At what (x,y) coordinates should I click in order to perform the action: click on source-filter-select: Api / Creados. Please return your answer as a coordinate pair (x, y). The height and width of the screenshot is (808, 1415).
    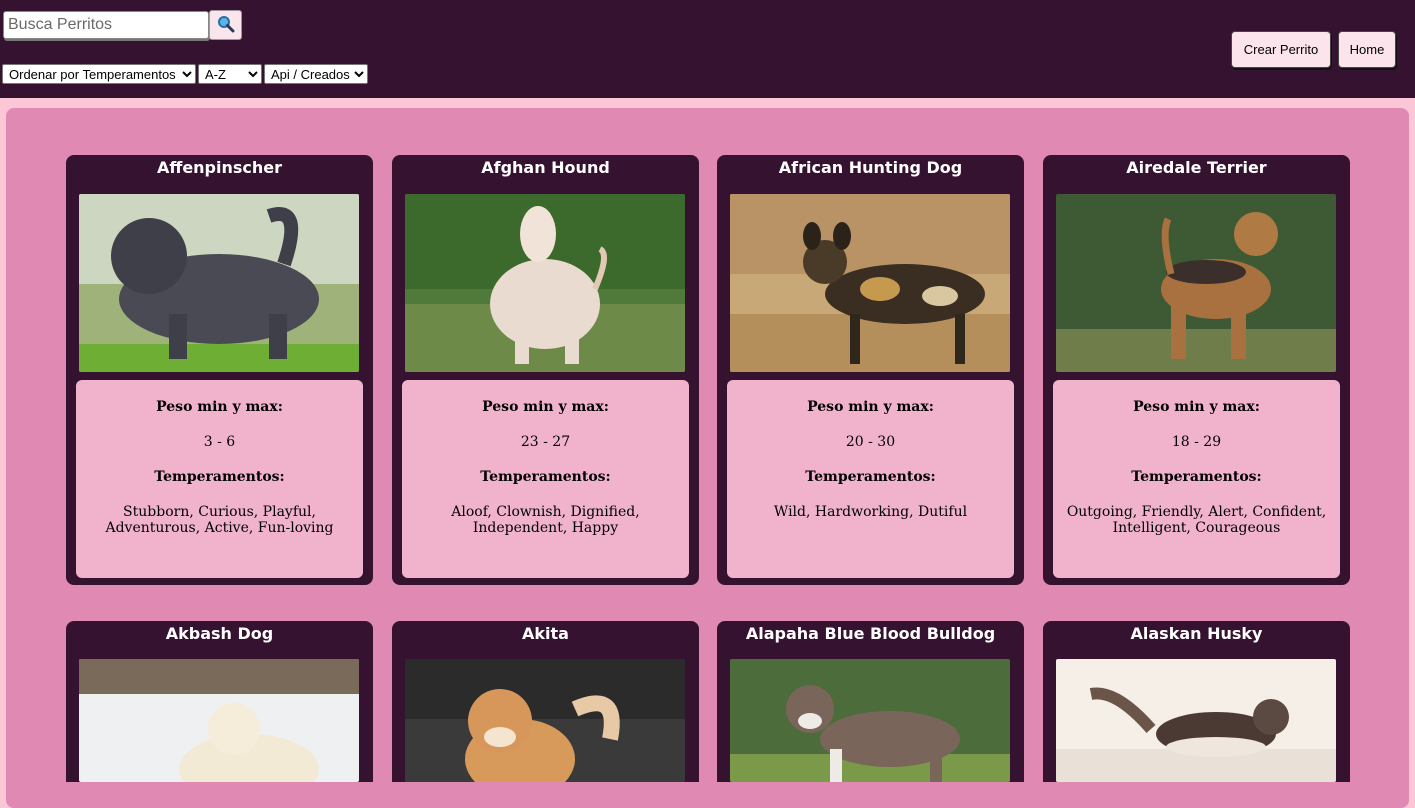
    Looking at the image, I should click on (316, 74).